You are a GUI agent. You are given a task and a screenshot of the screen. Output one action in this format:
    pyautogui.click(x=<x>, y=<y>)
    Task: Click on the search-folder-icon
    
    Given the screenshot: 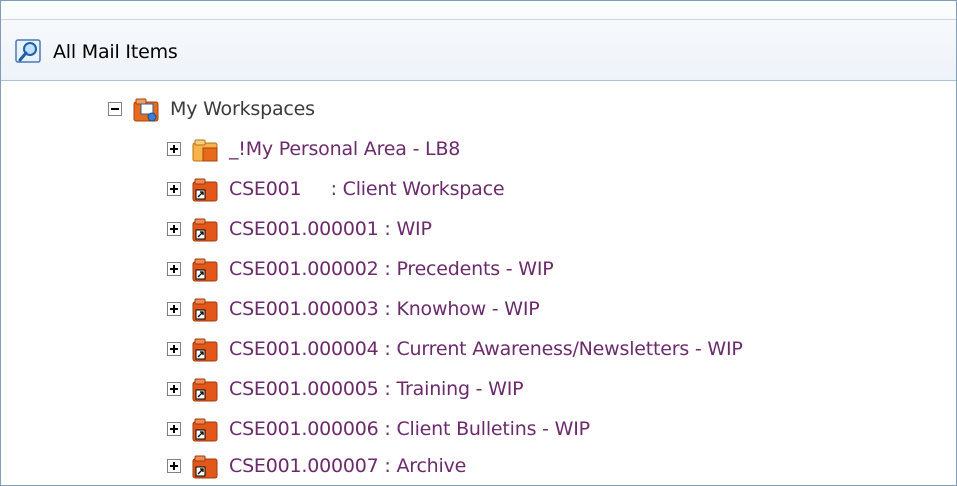 What is the action you would take?
    pyautogui.click(x=28, y=51)
    